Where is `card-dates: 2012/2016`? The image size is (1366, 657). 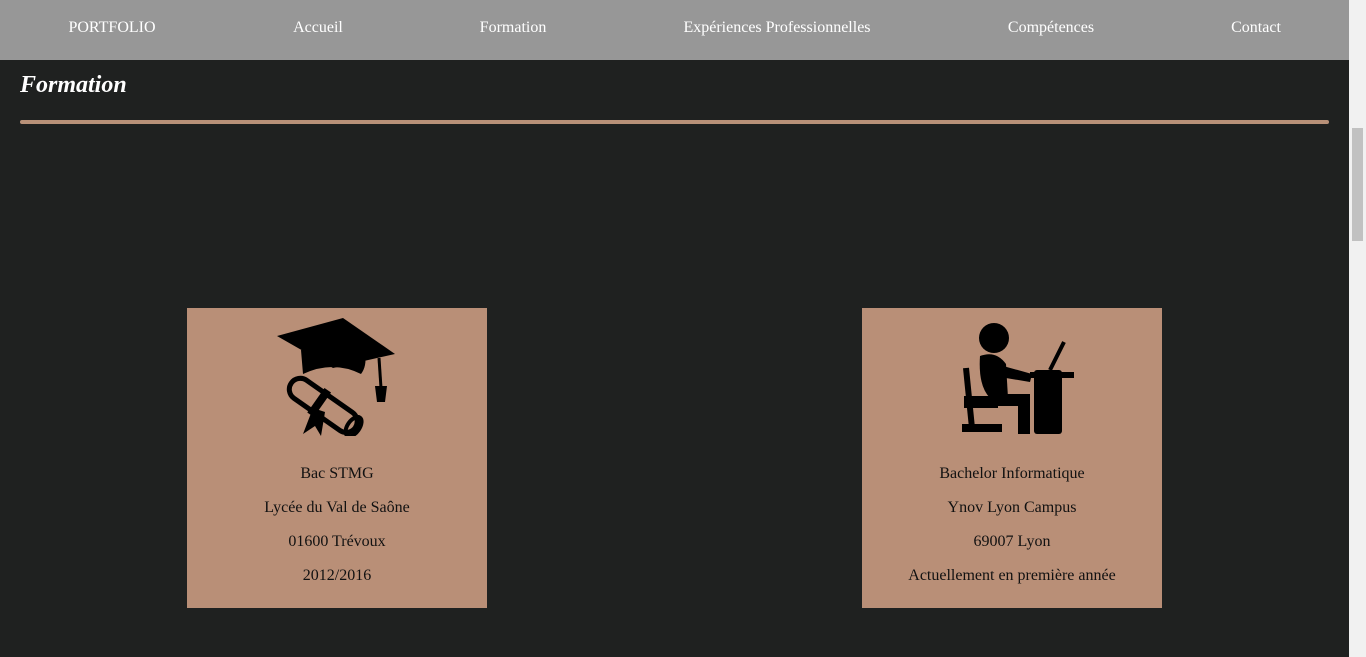
card-dates: 2012/2016 is located at coordinates (337, 575).